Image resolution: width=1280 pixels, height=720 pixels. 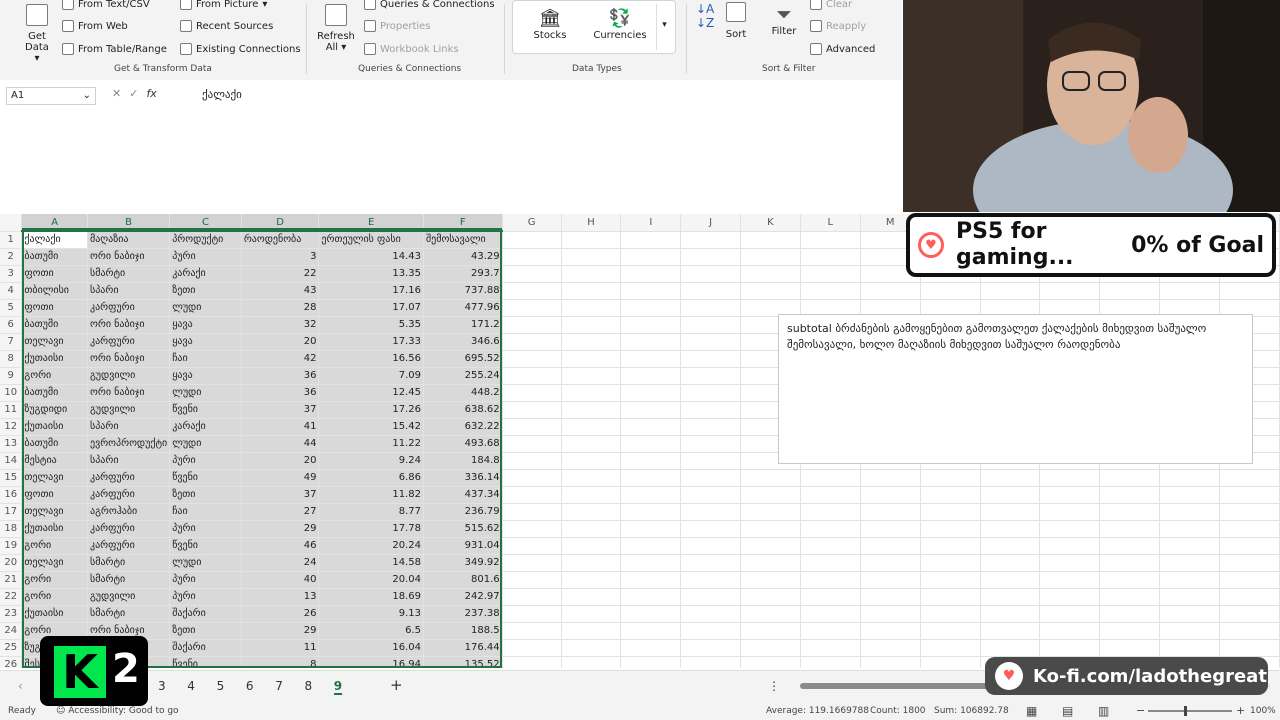 I want to click on header-cell: ერთეულის ფასი, so click(x=371, y=240).